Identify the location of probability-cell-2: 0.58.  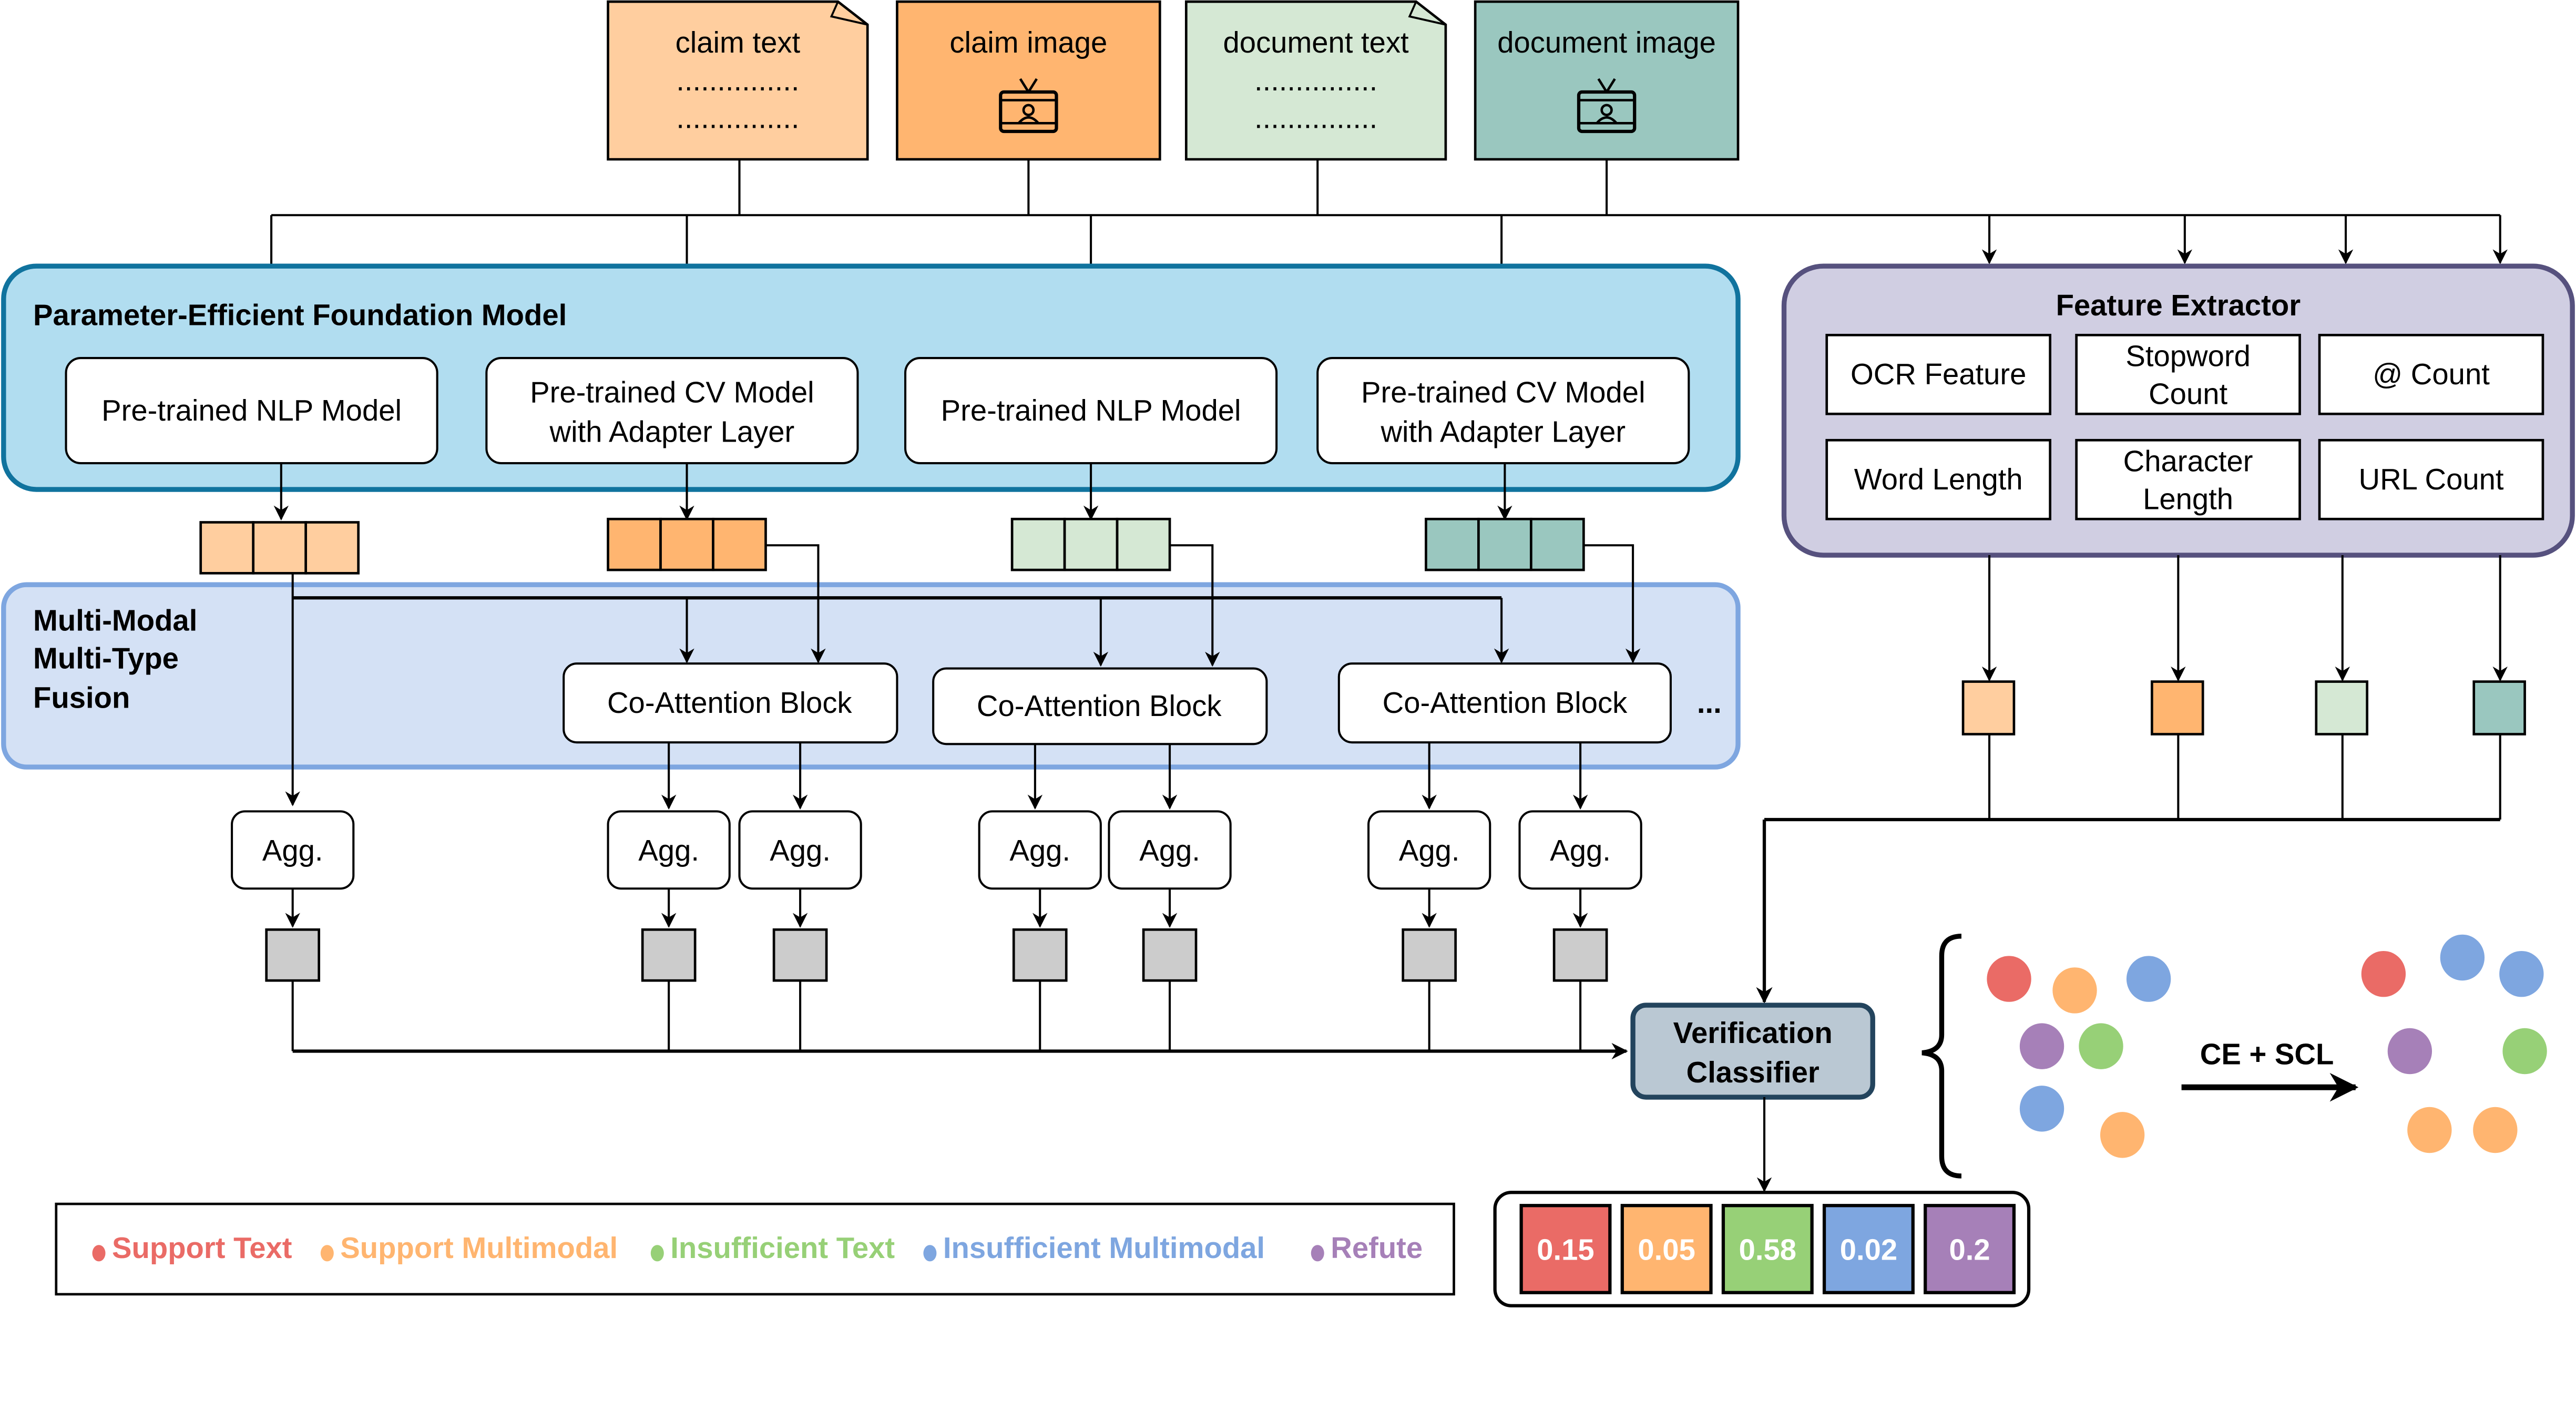
(1767, 1249).